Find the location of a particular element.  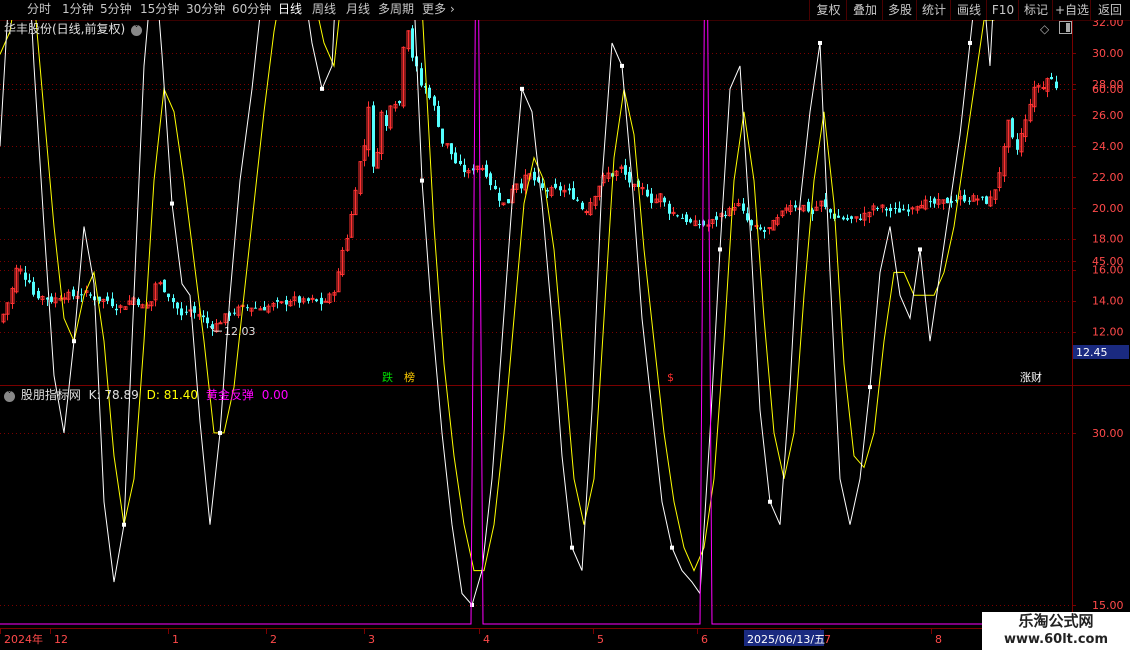

toolbar-button-3: 统计 is located at coordinates (933, 10).